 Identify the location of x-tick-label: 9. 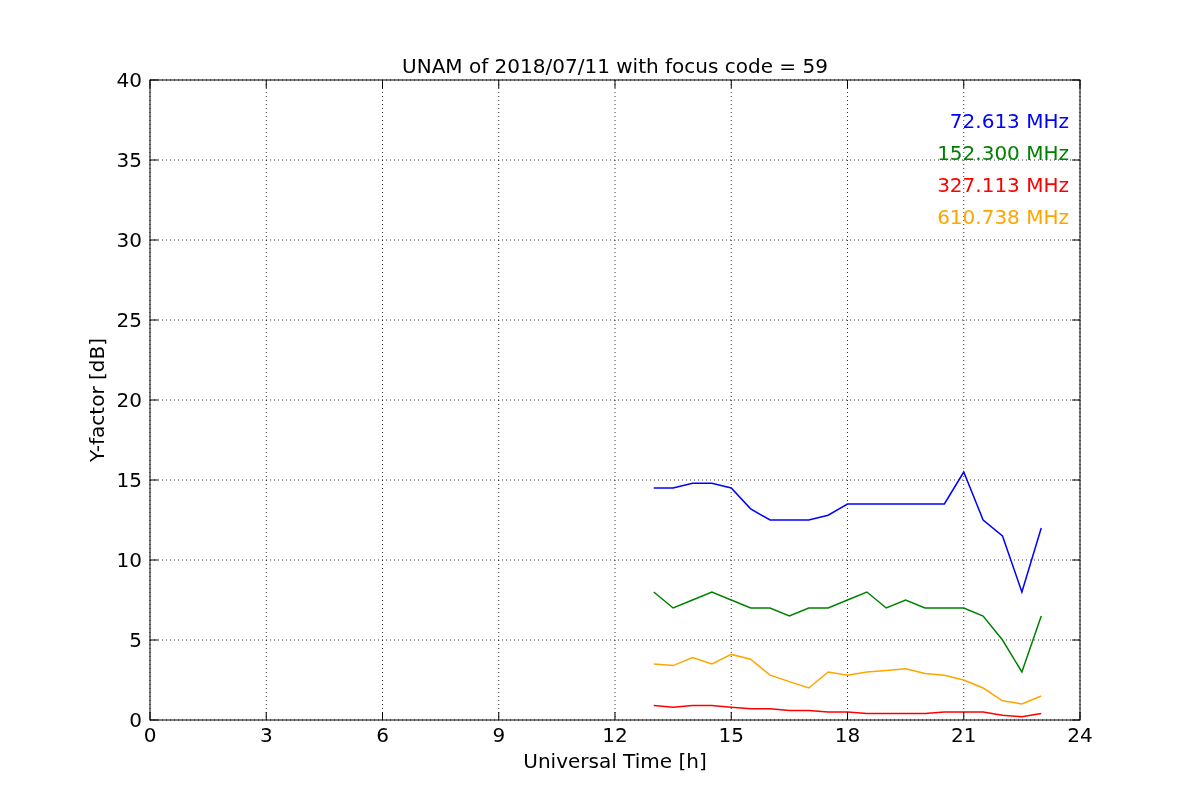
(499, 735).